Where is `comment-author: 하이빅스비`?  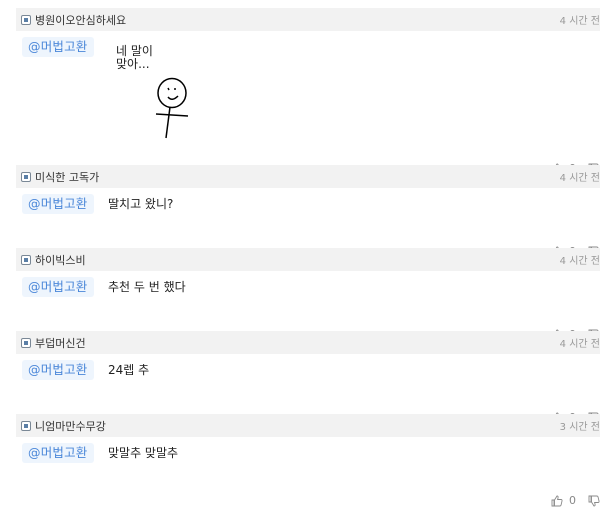
comment-author: 하이빅스비 is located at coordinates (60, 260).